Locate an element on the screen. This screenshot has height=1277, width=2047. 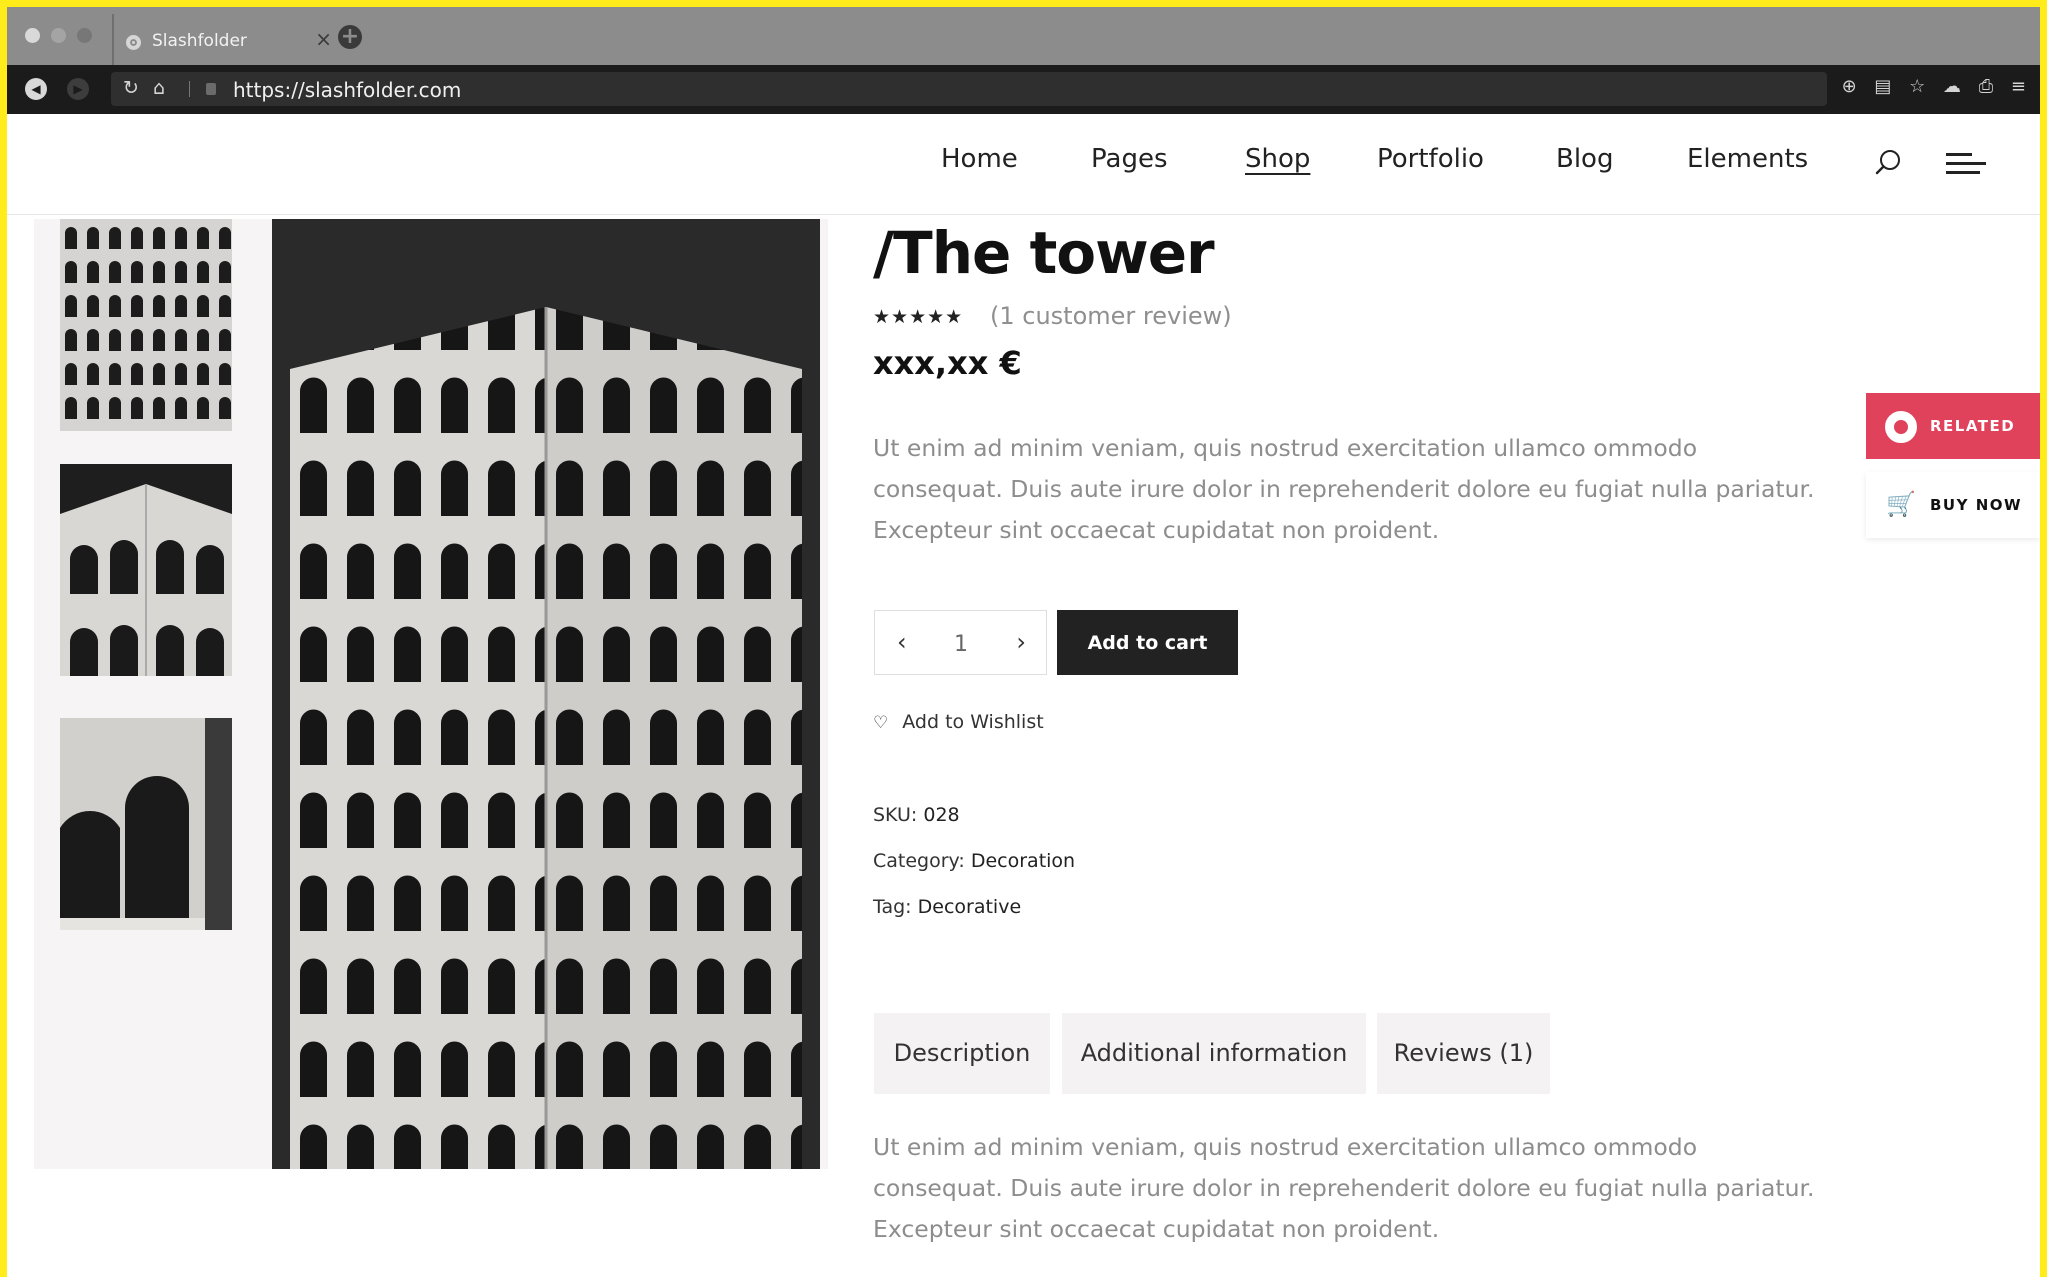
search-icon is located at coordinates (1888, 162).